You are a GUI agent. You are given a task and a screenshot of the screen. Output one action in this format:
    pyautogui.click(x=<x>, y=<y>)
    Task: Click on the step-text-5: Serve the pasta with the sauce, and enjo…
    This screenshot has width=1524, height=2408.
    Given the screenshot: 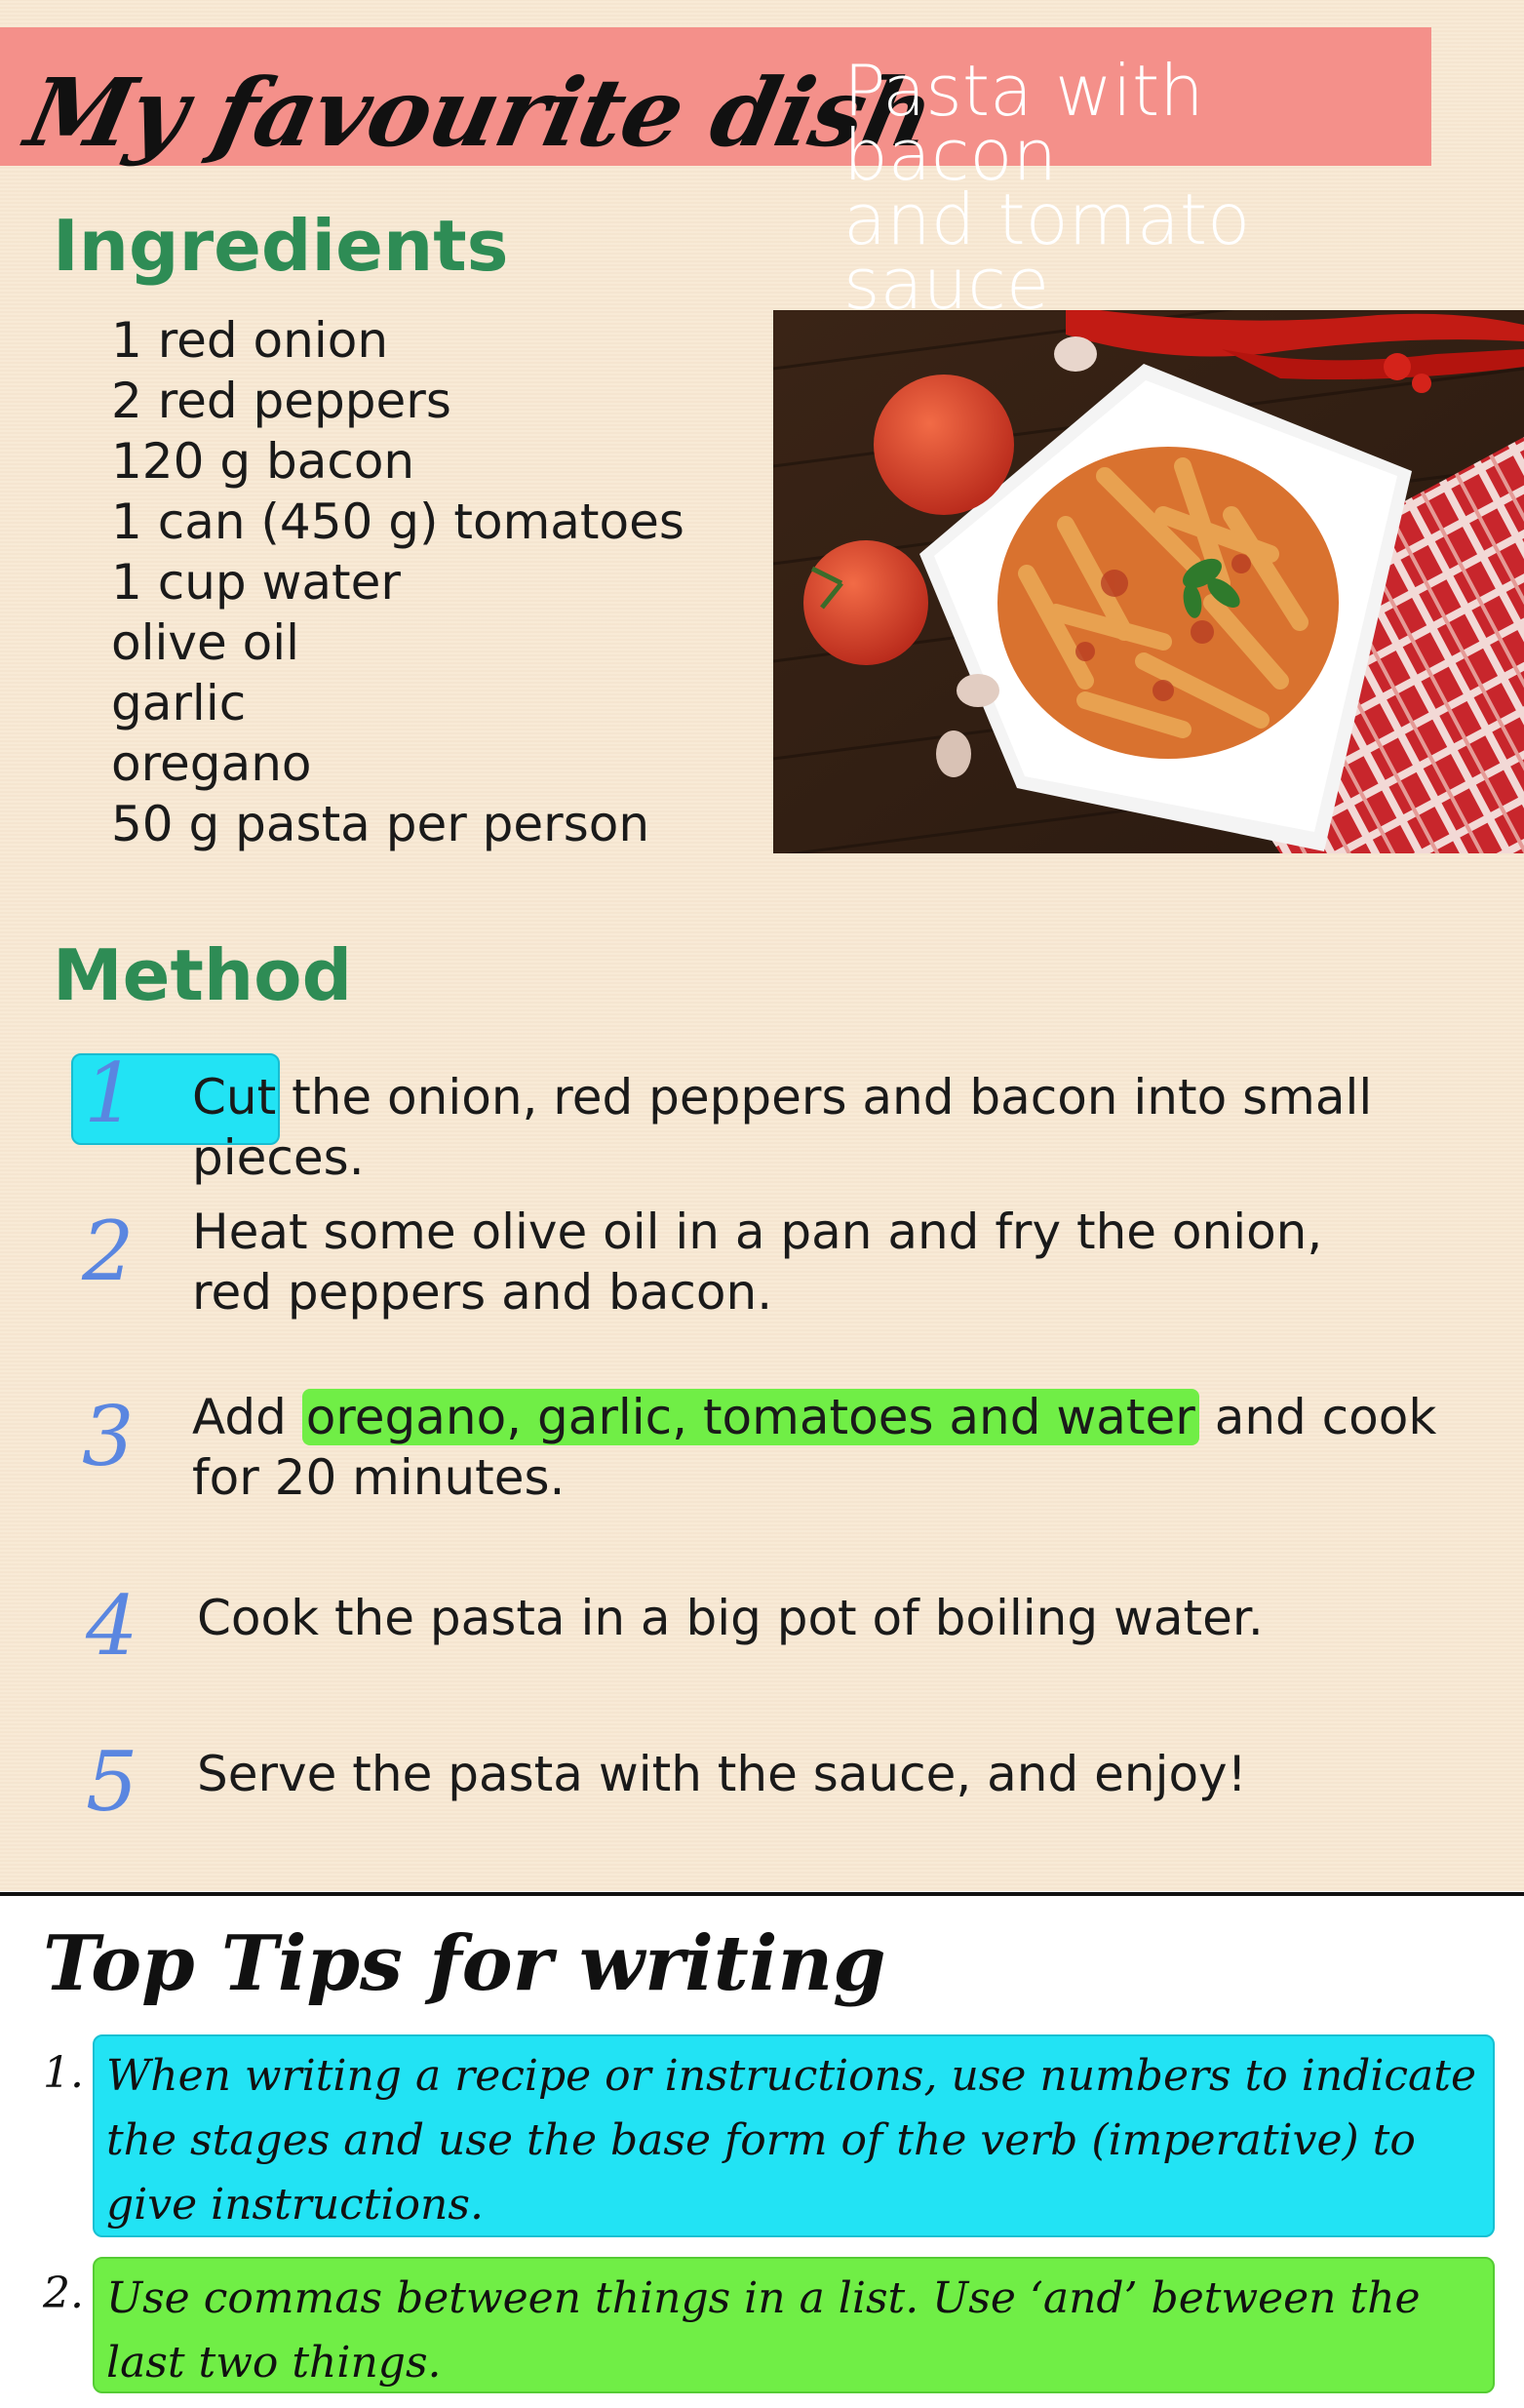 What is the action you would take?
    pyautogui.click(x=722, y=1774)
    